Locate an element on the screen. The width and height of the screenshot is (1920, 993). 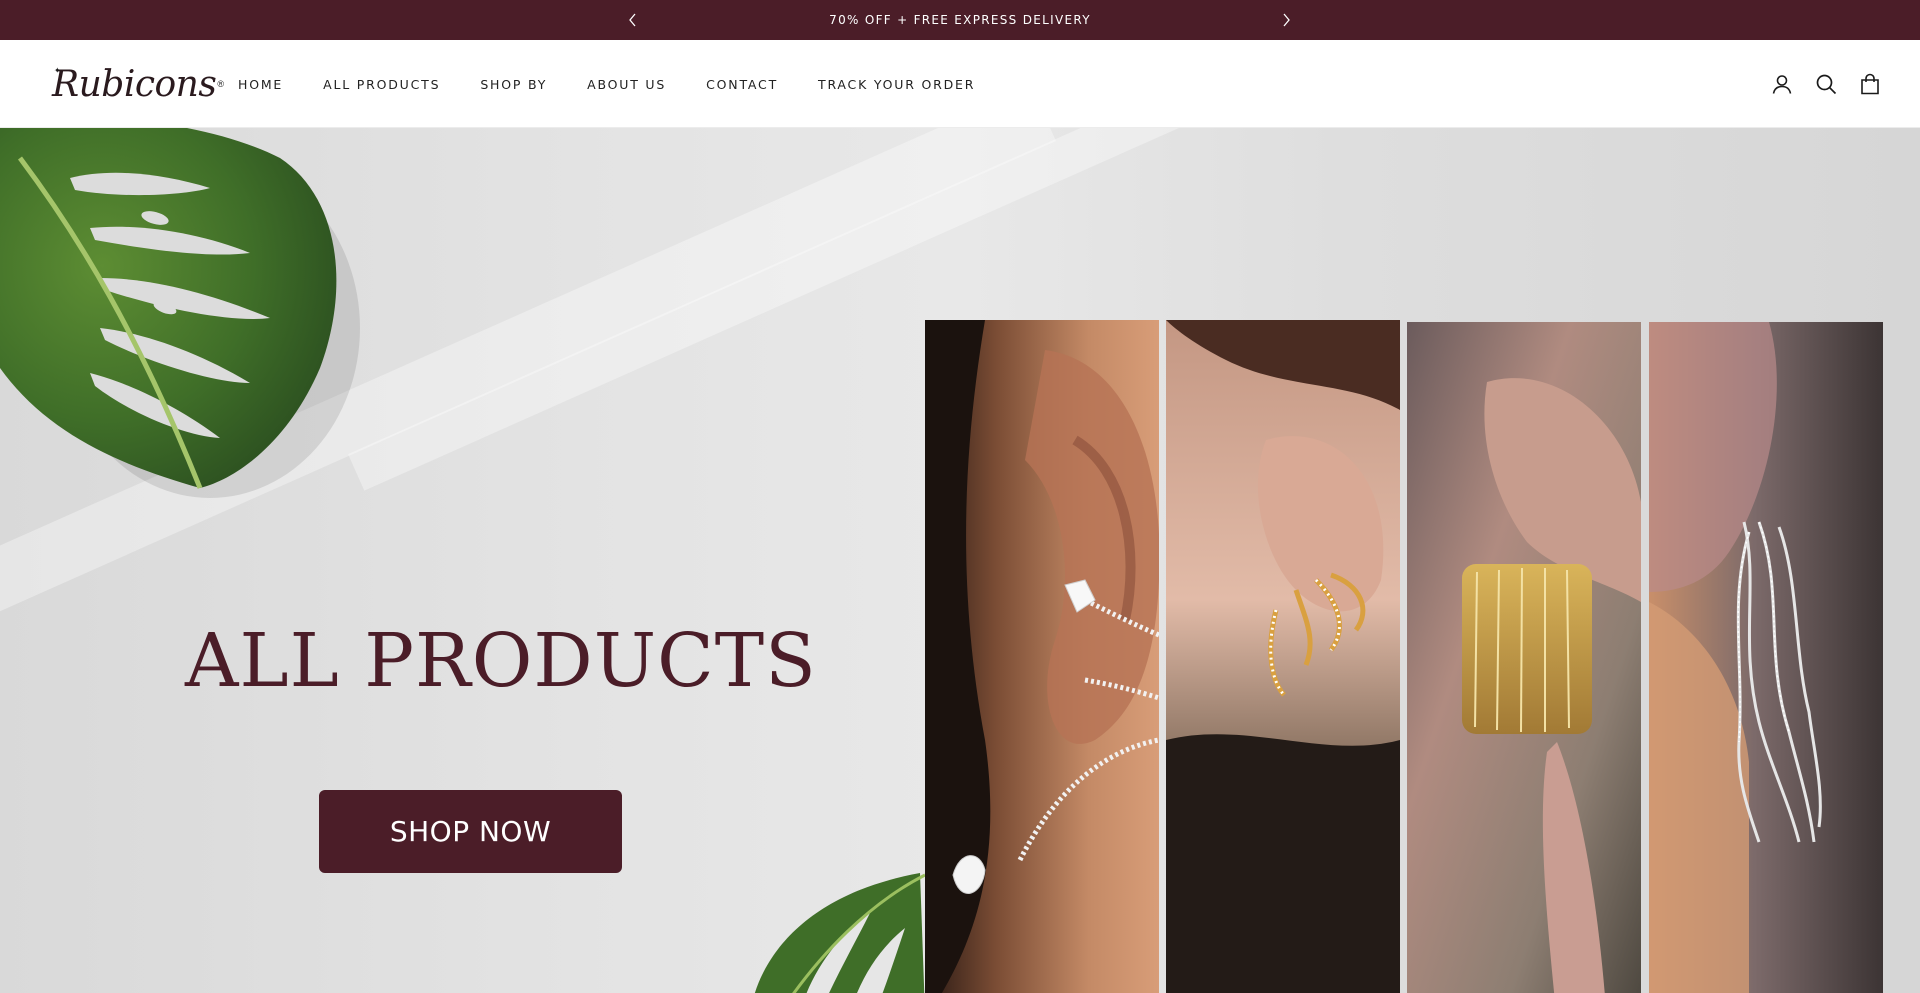
monstera-leaf-image is located at coordinates (180, 313).